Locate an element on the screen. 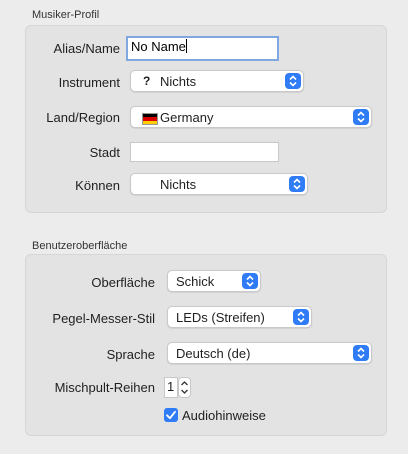  ui-section-title: Benutzeroberfläche is located at coordinates (80, 246).